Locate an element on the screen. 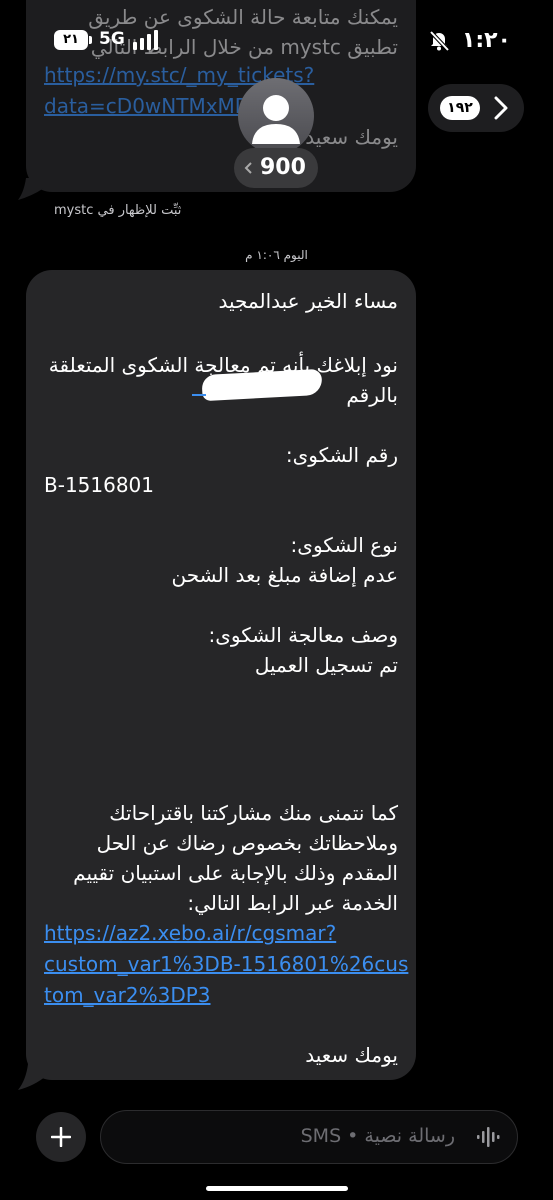  battery-level: ٢١ is located at coordinates (71, 39).